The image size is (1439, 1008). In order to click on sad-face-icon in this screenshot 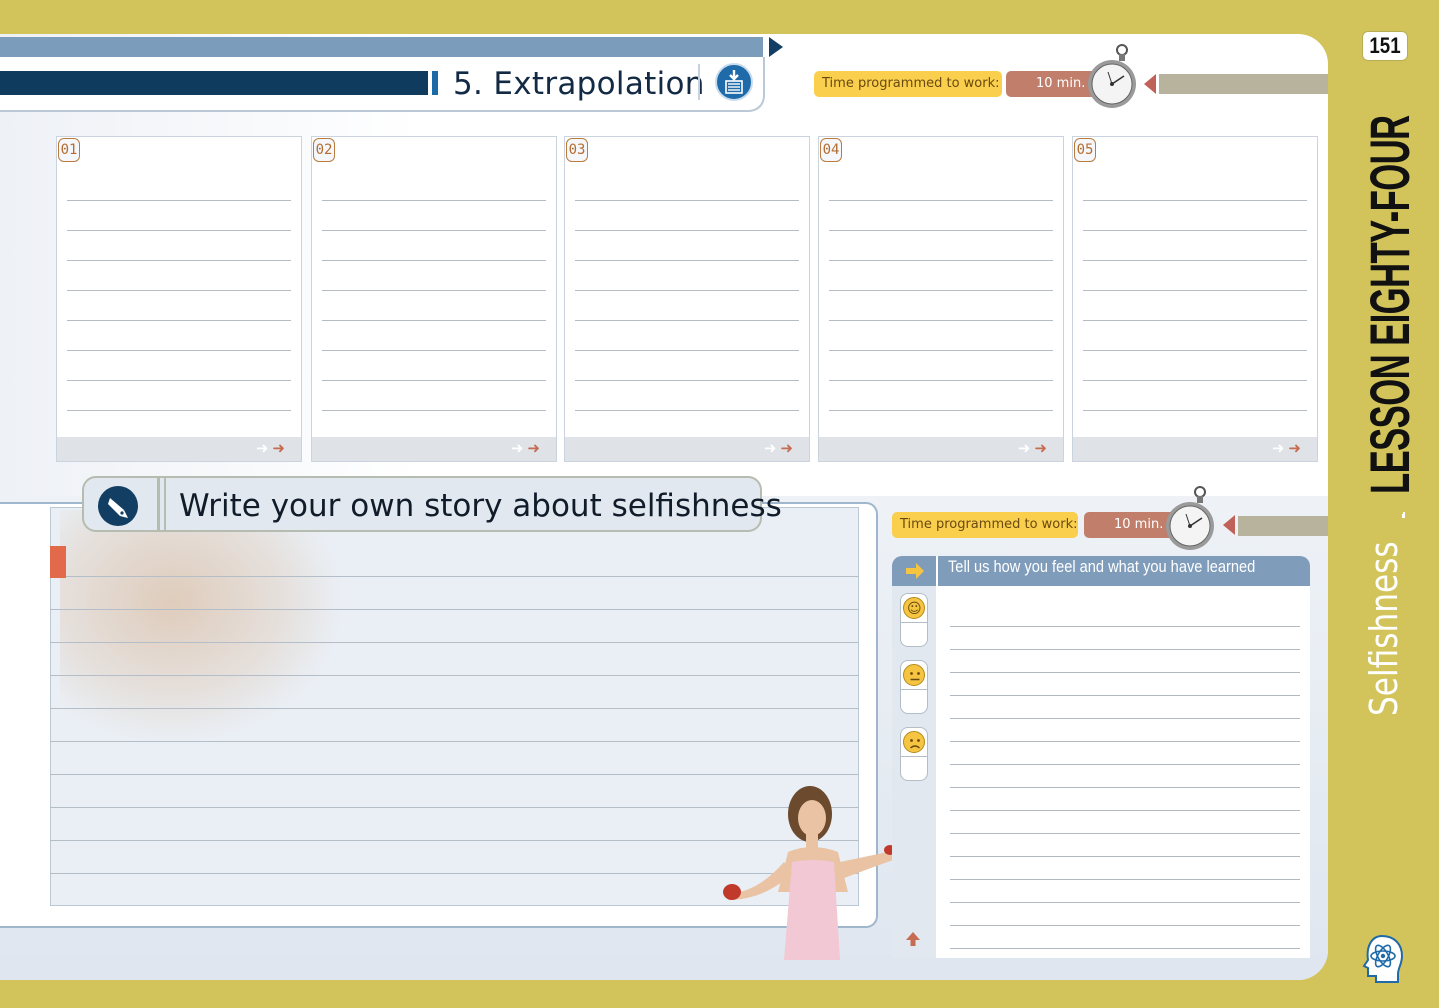, I will do `click(914, 742)`.